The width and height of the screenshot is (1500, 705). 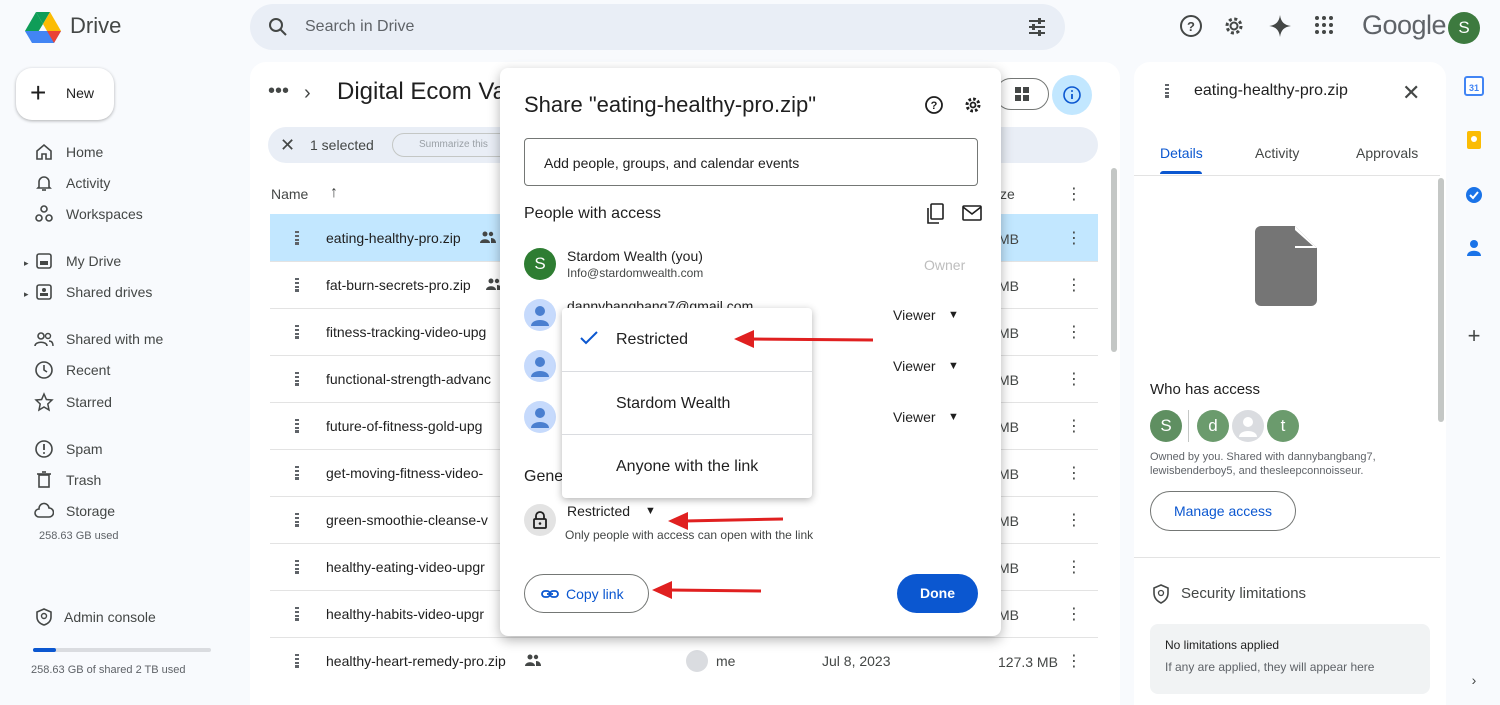 I want to click on storage-shared-text: 258.63 GB of shared 2 TB used, so click(x=108, y=670).